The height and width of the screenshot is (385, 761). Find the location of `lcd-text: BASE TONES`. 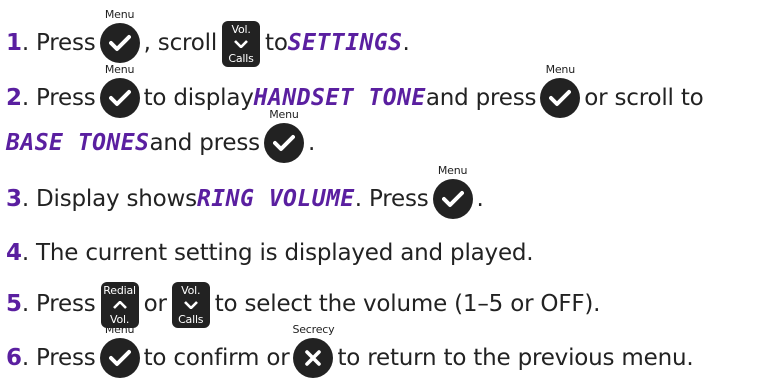

lcd-text: BASE TONES is located at coordinates (78, 143).